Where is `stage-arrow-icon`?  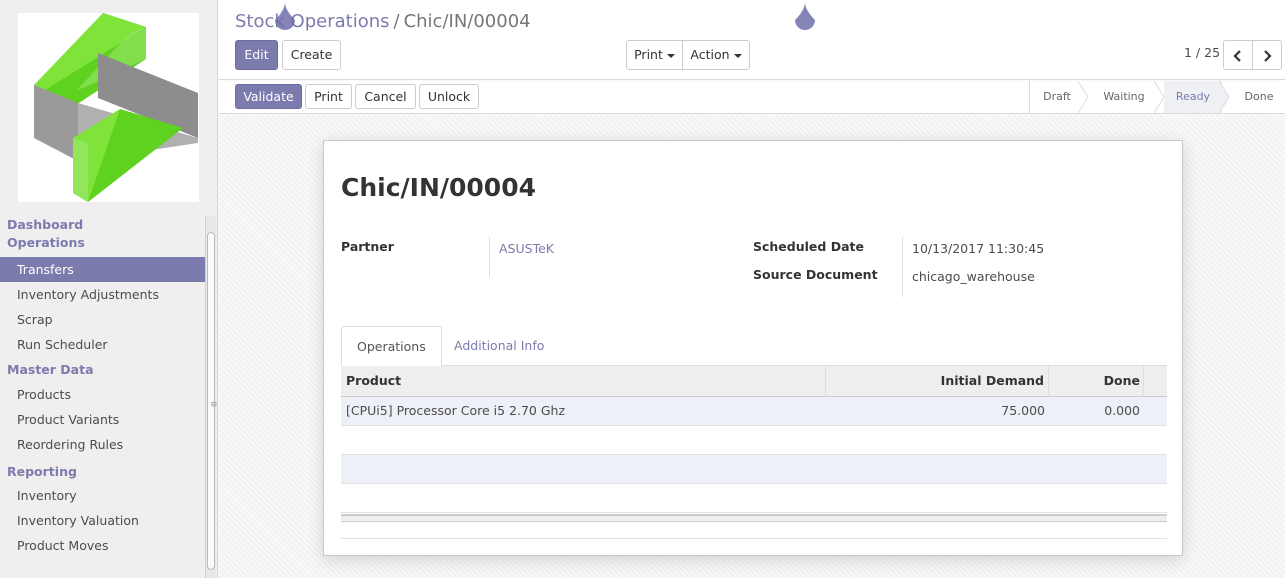
stage-arrow-icon is located at coordinates (1224, 97).